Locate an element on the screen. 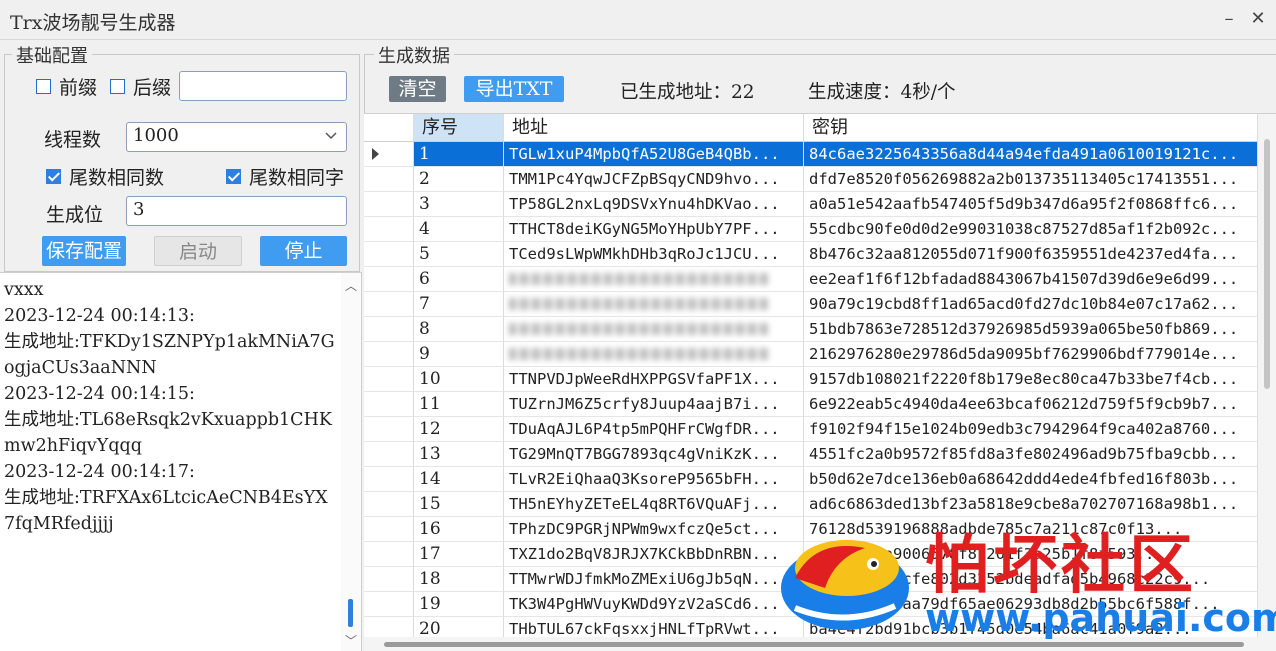 This screenshot has width=1276, height=651. pattern-input is located at coordinates (263, 86).